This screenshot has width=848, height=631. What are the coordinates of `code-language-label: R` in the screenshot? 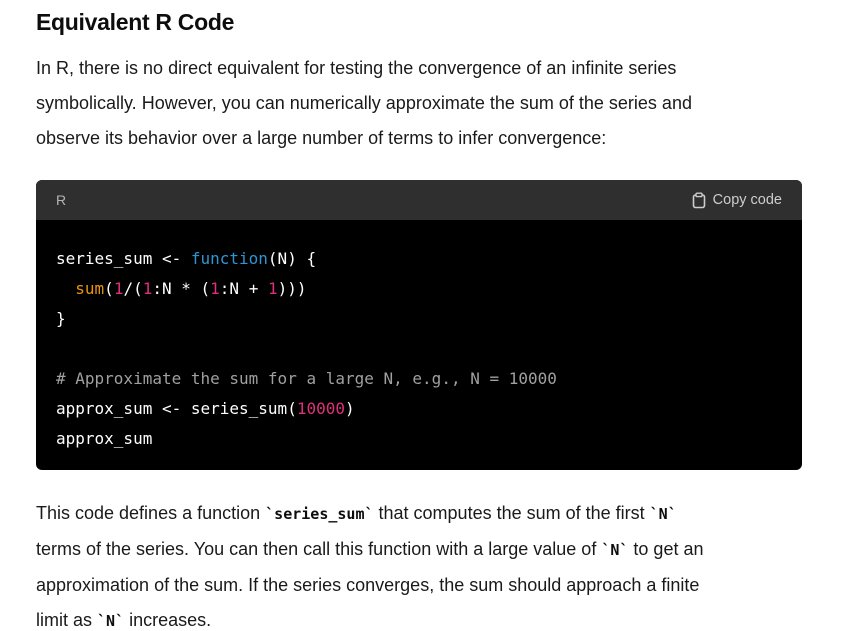 It's located at (61, 200).